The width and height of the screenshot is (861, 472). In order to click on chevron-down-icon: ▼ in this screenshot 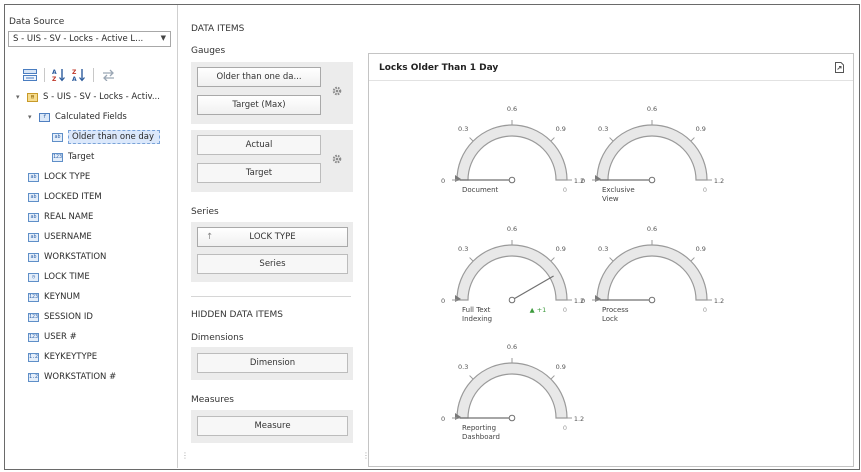, I will do `click(163, 38)`.